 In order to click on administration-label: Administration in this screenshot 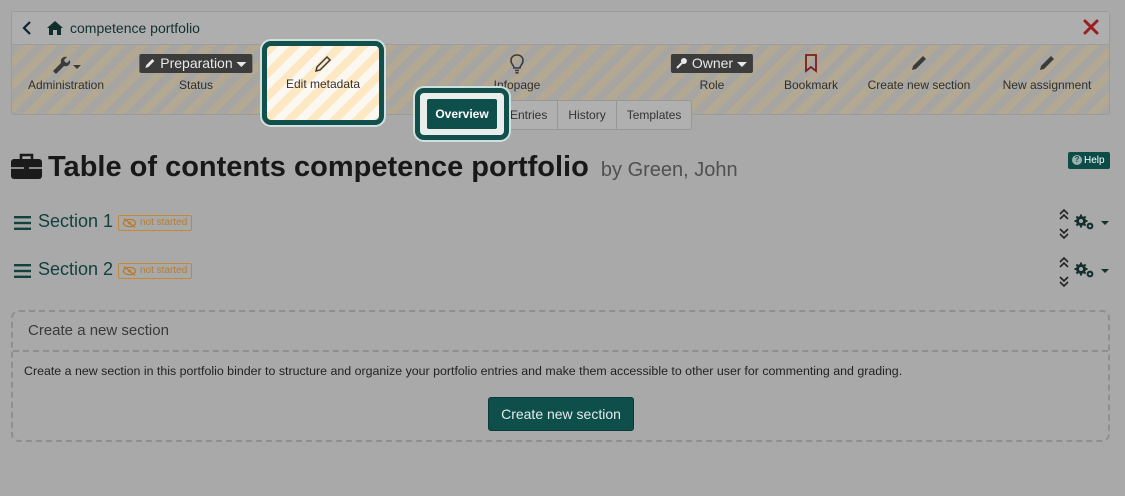, I will do `click(66, 85)`.